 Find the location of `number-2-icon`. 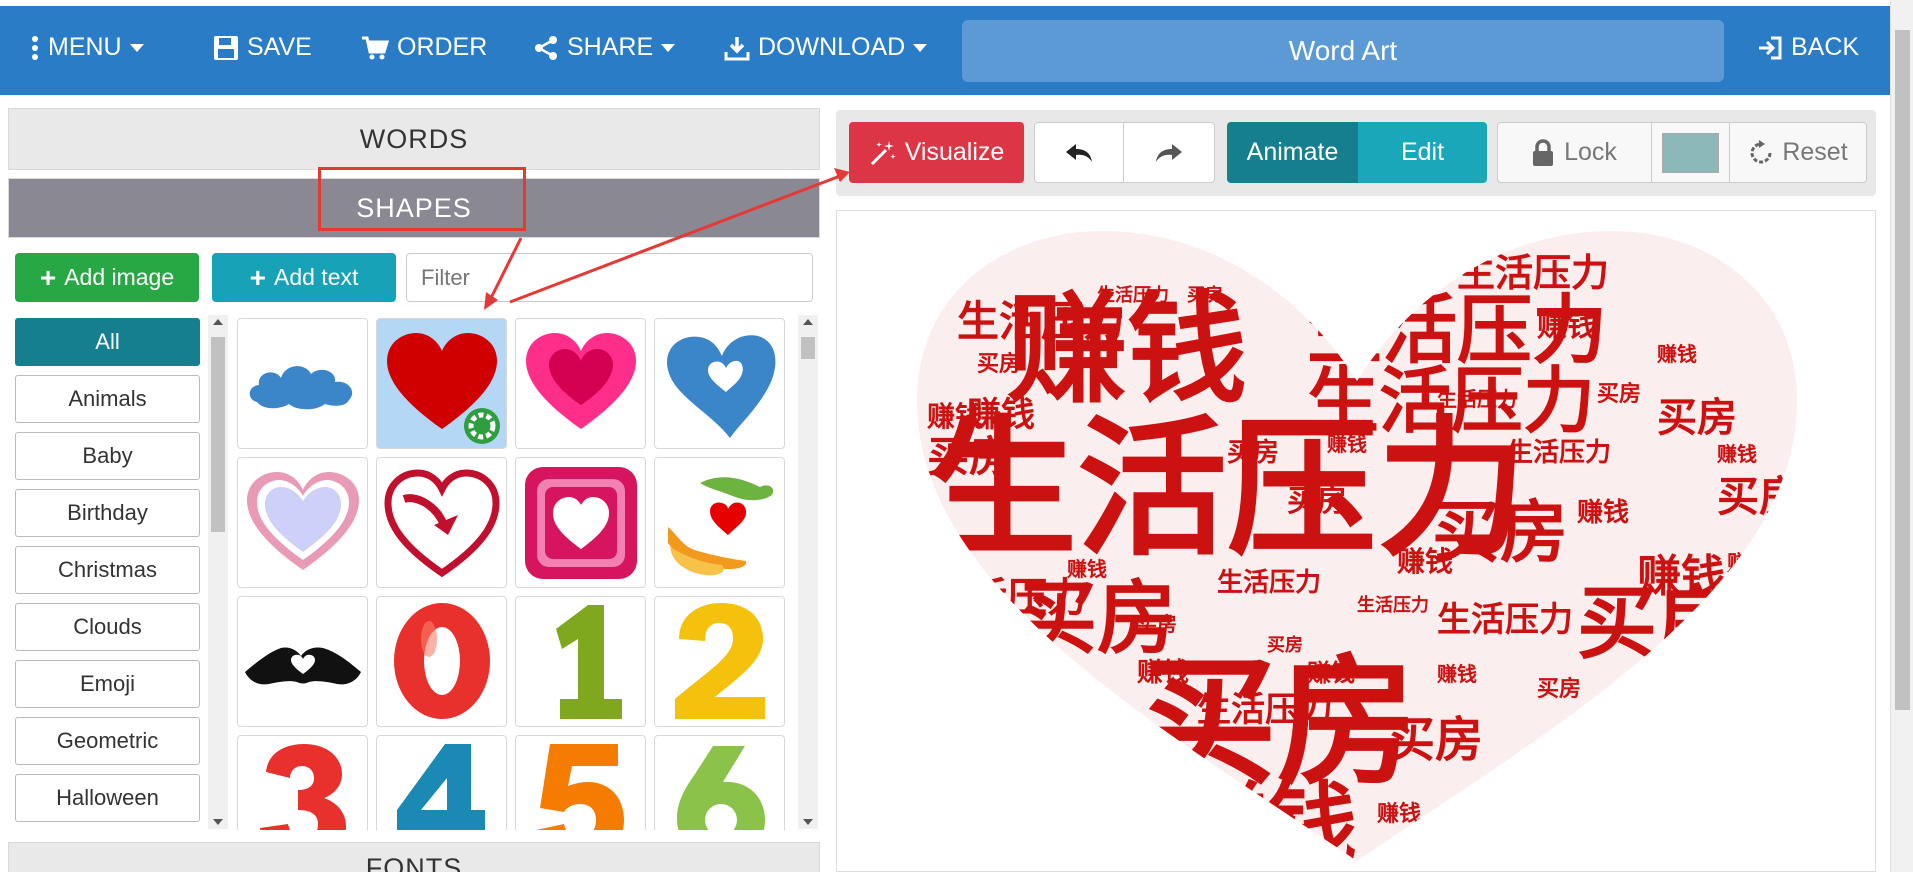

number-2-icon is located at coordinates (719, 661).